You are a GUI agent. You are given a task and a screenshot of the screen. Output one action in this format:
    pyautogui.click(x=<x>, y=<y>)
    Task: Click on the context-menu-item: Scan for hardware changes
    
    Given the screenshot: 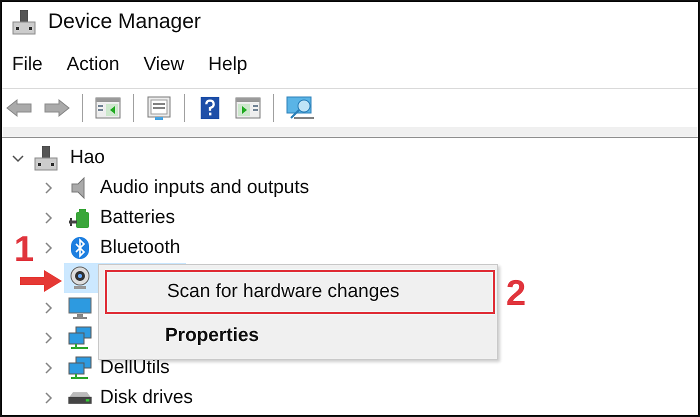 What is the action you would take?
    pyautogui.click(x=300, y=292)
    